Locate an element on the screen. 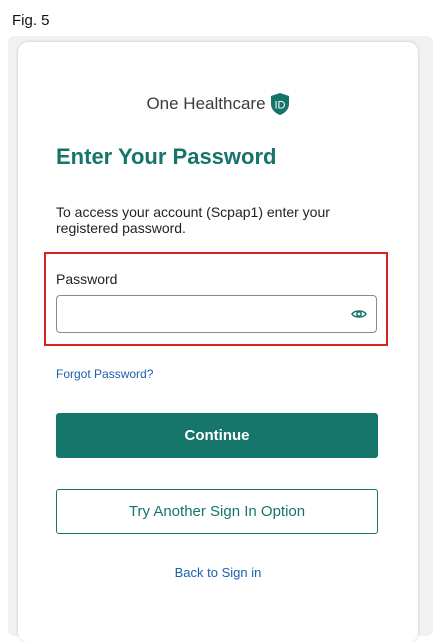 This screenshot has height=642, width=441. show-password-button is located at coordinates (359, 314).